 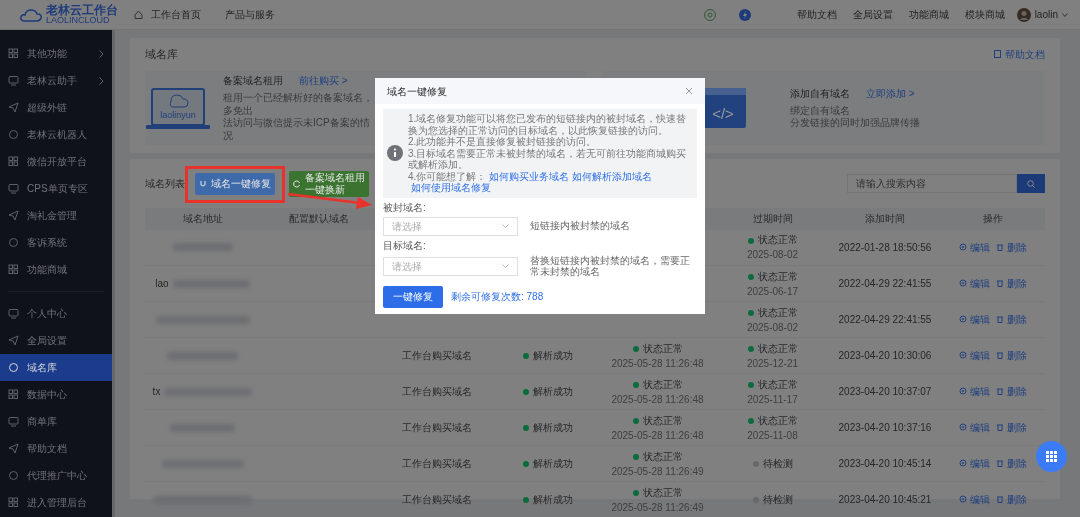 What do you see at coordinates (56, 53) in the screenshot?
I see `sidebar-item: 其他功能` at bounding box center [56, 53].